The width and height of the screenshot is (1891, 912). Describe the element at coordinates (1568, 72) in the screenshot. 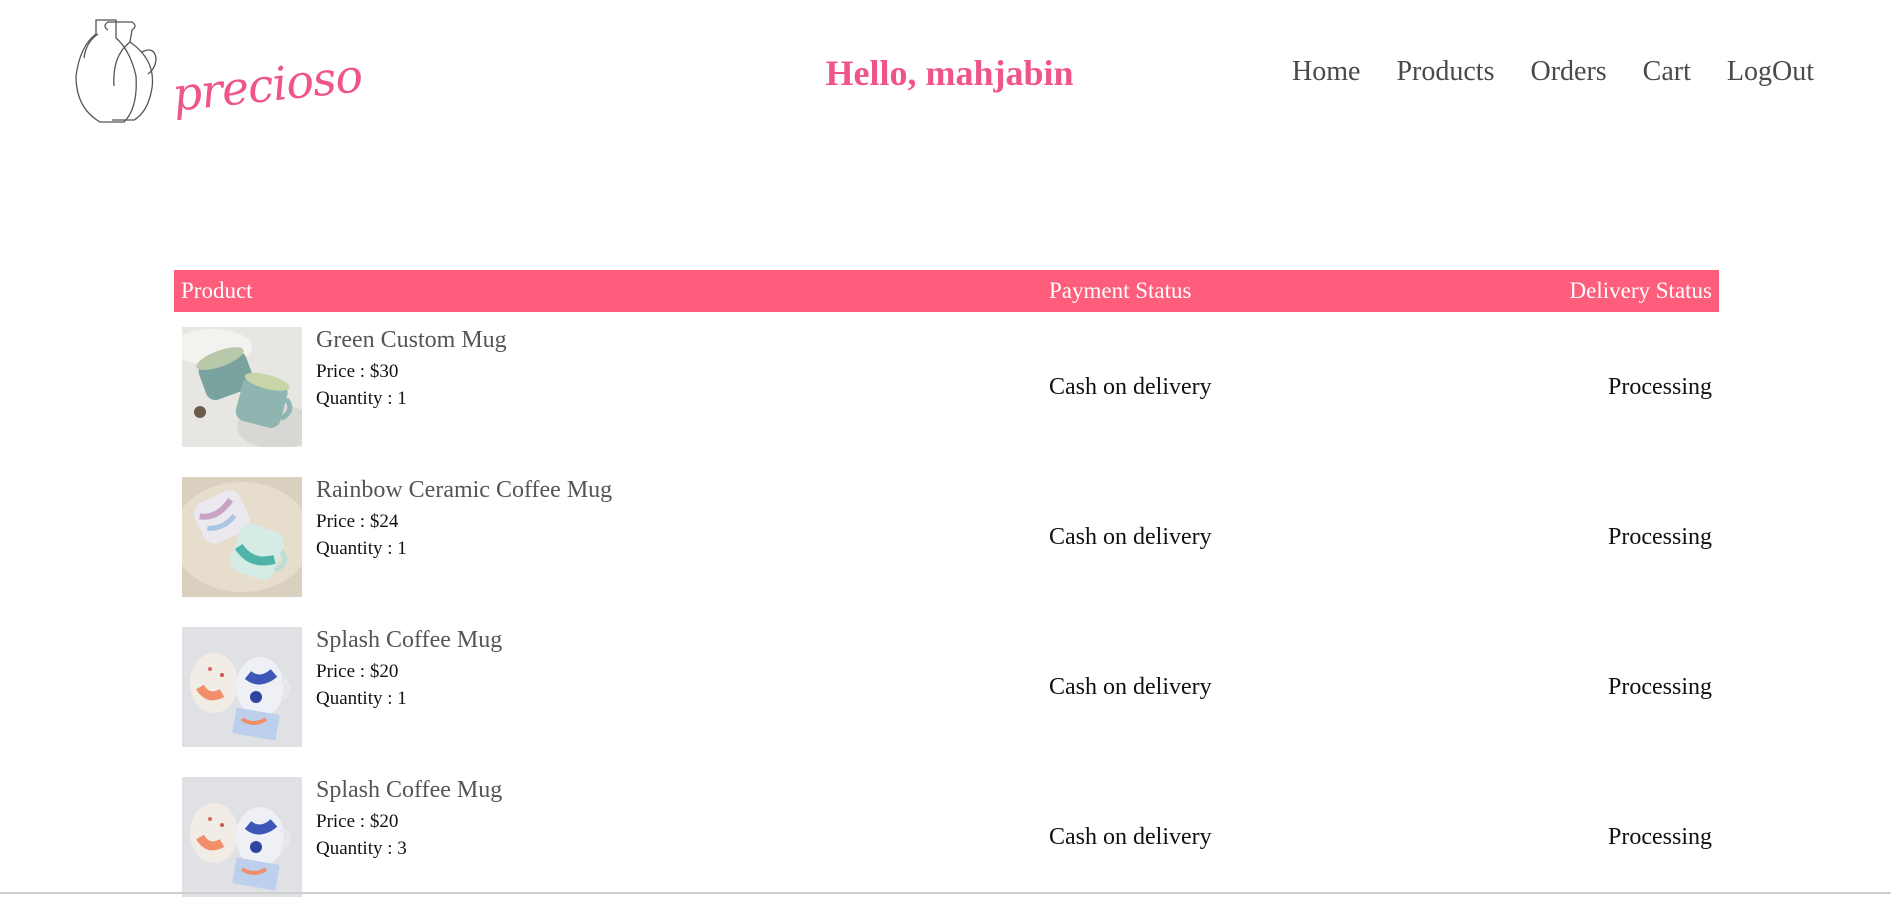

I see `nav-orders-link: Orders` at that location.